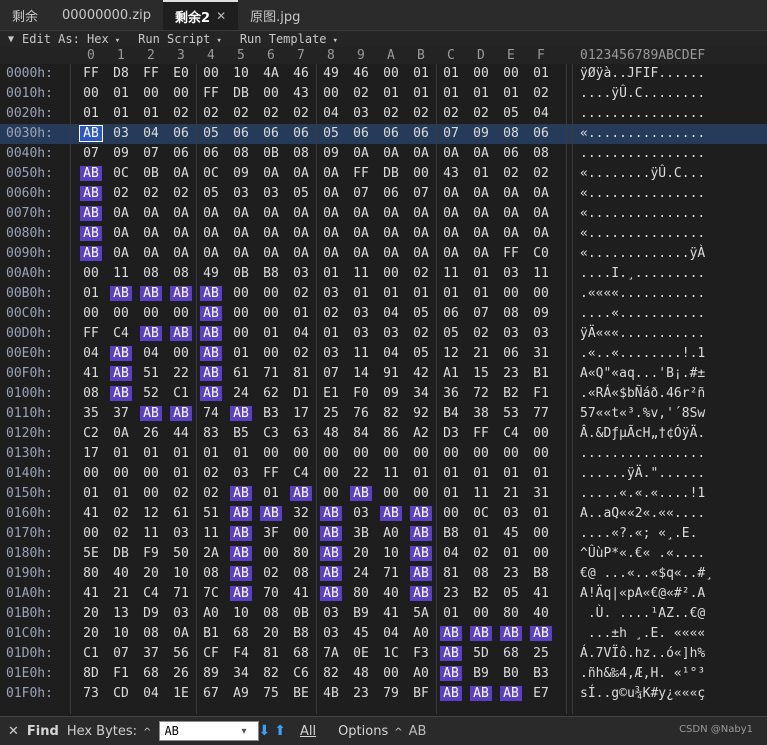 This screenshot has width=767, height=745. Describe the element at coordinates (391, 433) in the screenshot. I see `hex-byte: 86` at that location.